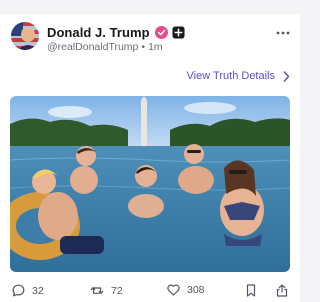  I want to click on bookmark-button, so click(251, 290).